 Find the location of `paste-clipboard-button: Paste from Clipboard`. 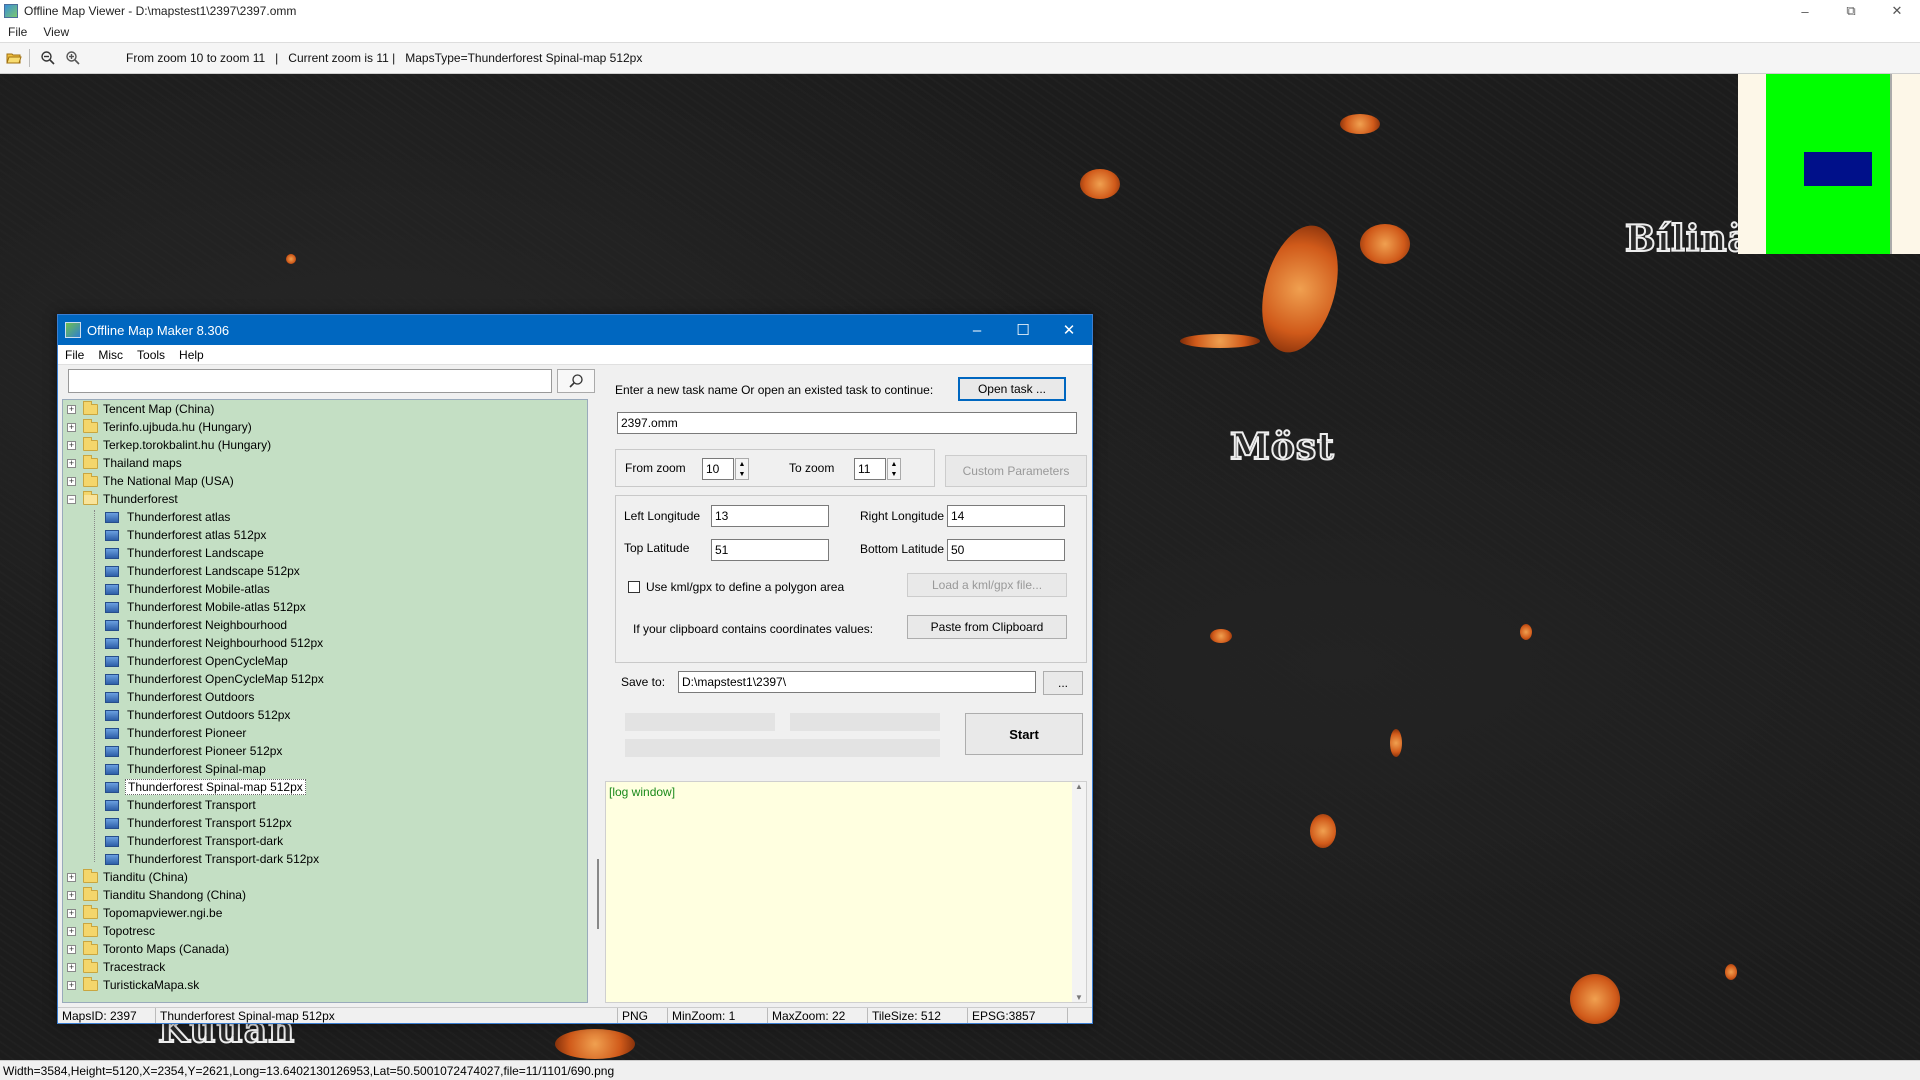

paste-clipboard-button: Paste from Clipboard is located at coordinates (987, 627).